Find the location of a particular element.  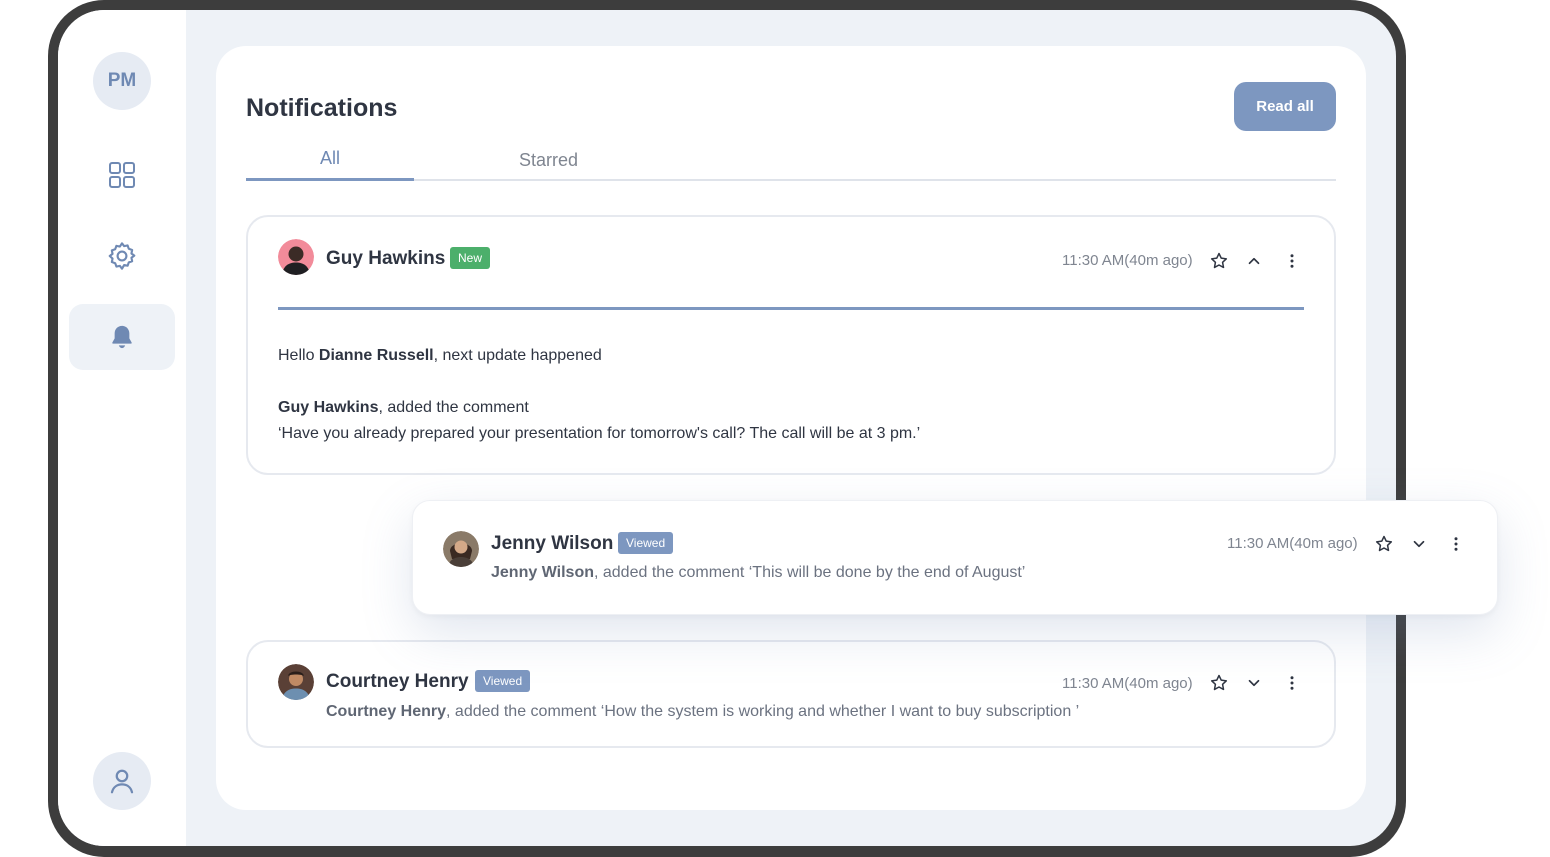

gear-icon is located at coordinates (122, 256).